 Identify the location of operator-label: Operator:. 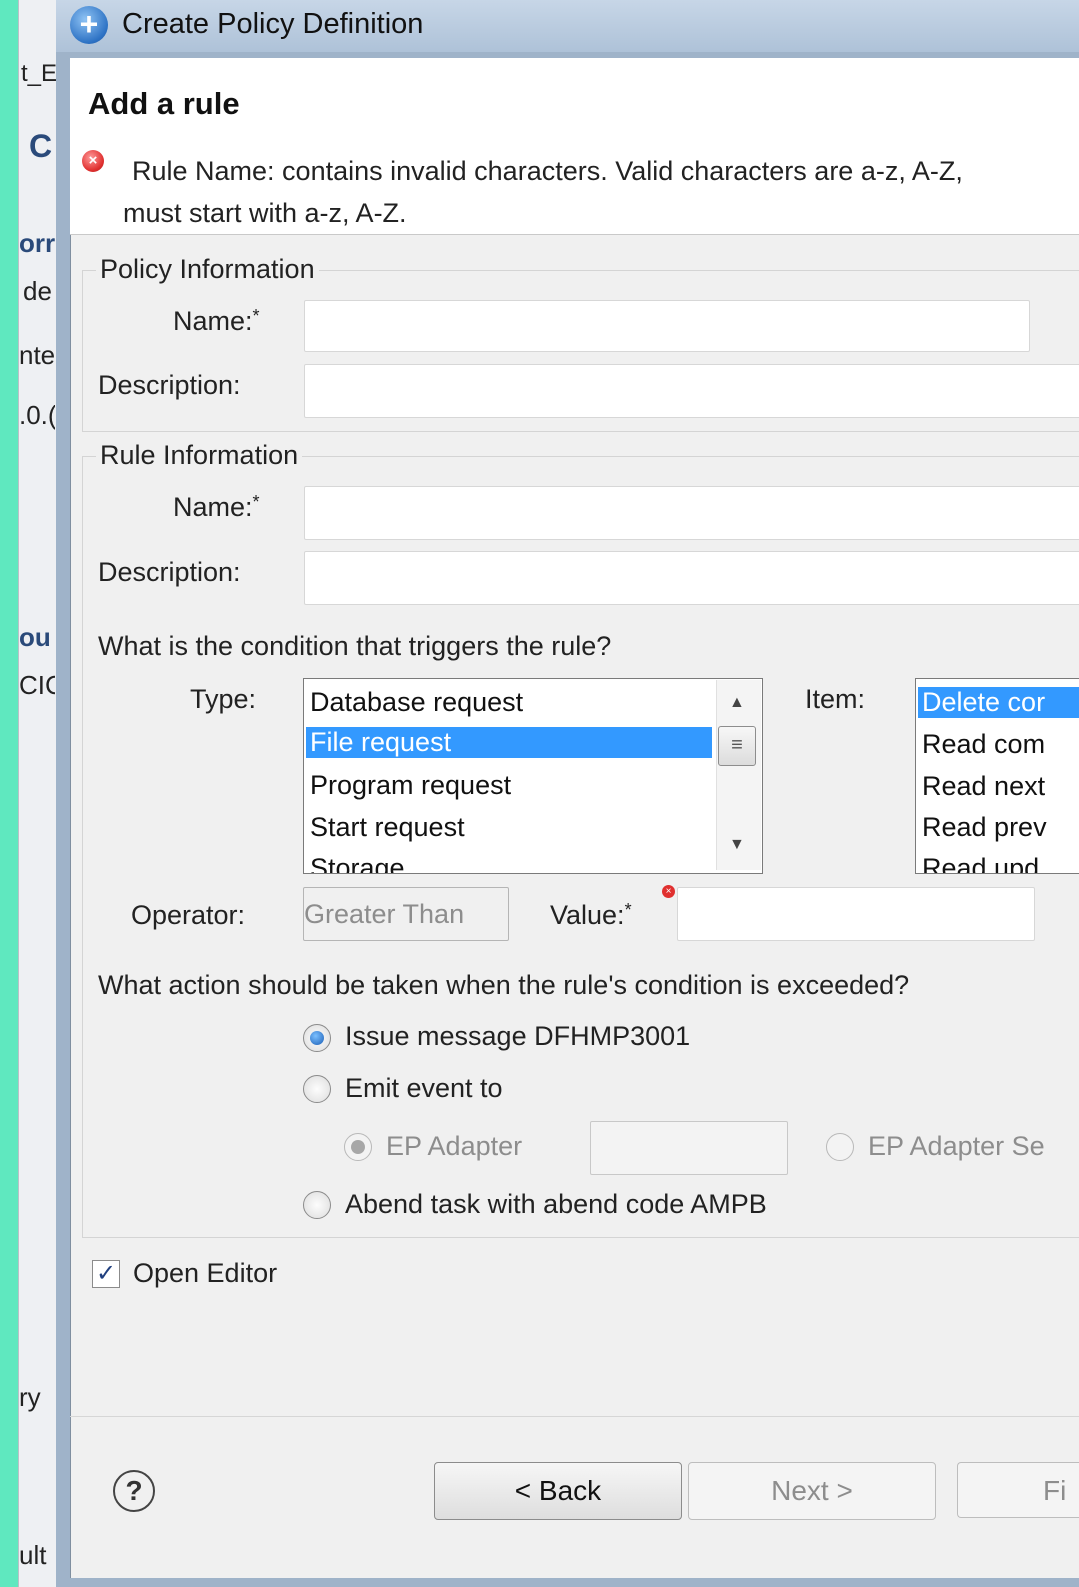
(188, 915).